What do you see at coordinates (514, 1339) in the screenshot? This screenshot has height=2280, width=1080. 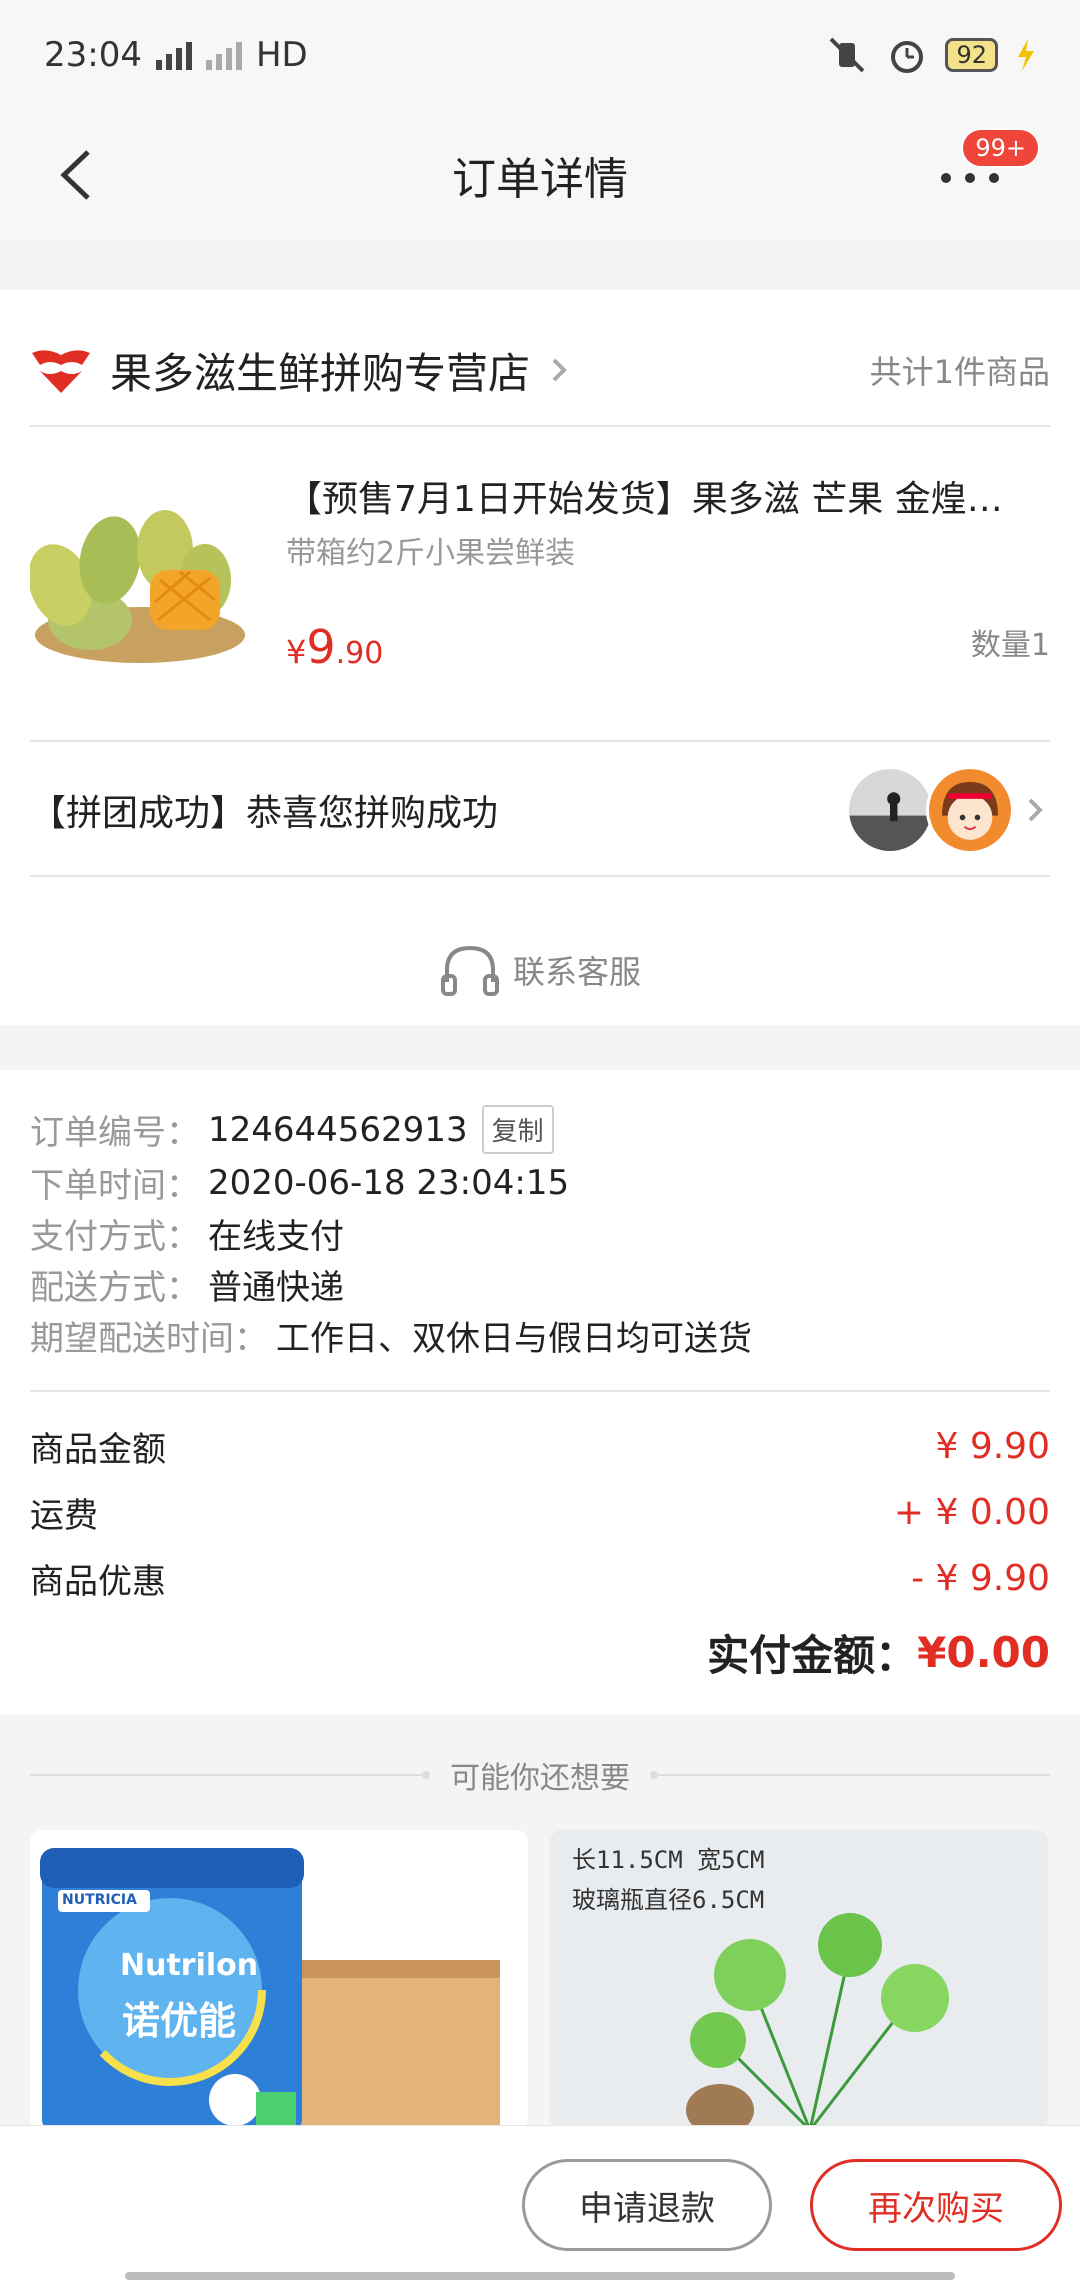 I see `expected-delivery: 工作日、双休日与假日均可送货` at bounding box center [514, 1339].